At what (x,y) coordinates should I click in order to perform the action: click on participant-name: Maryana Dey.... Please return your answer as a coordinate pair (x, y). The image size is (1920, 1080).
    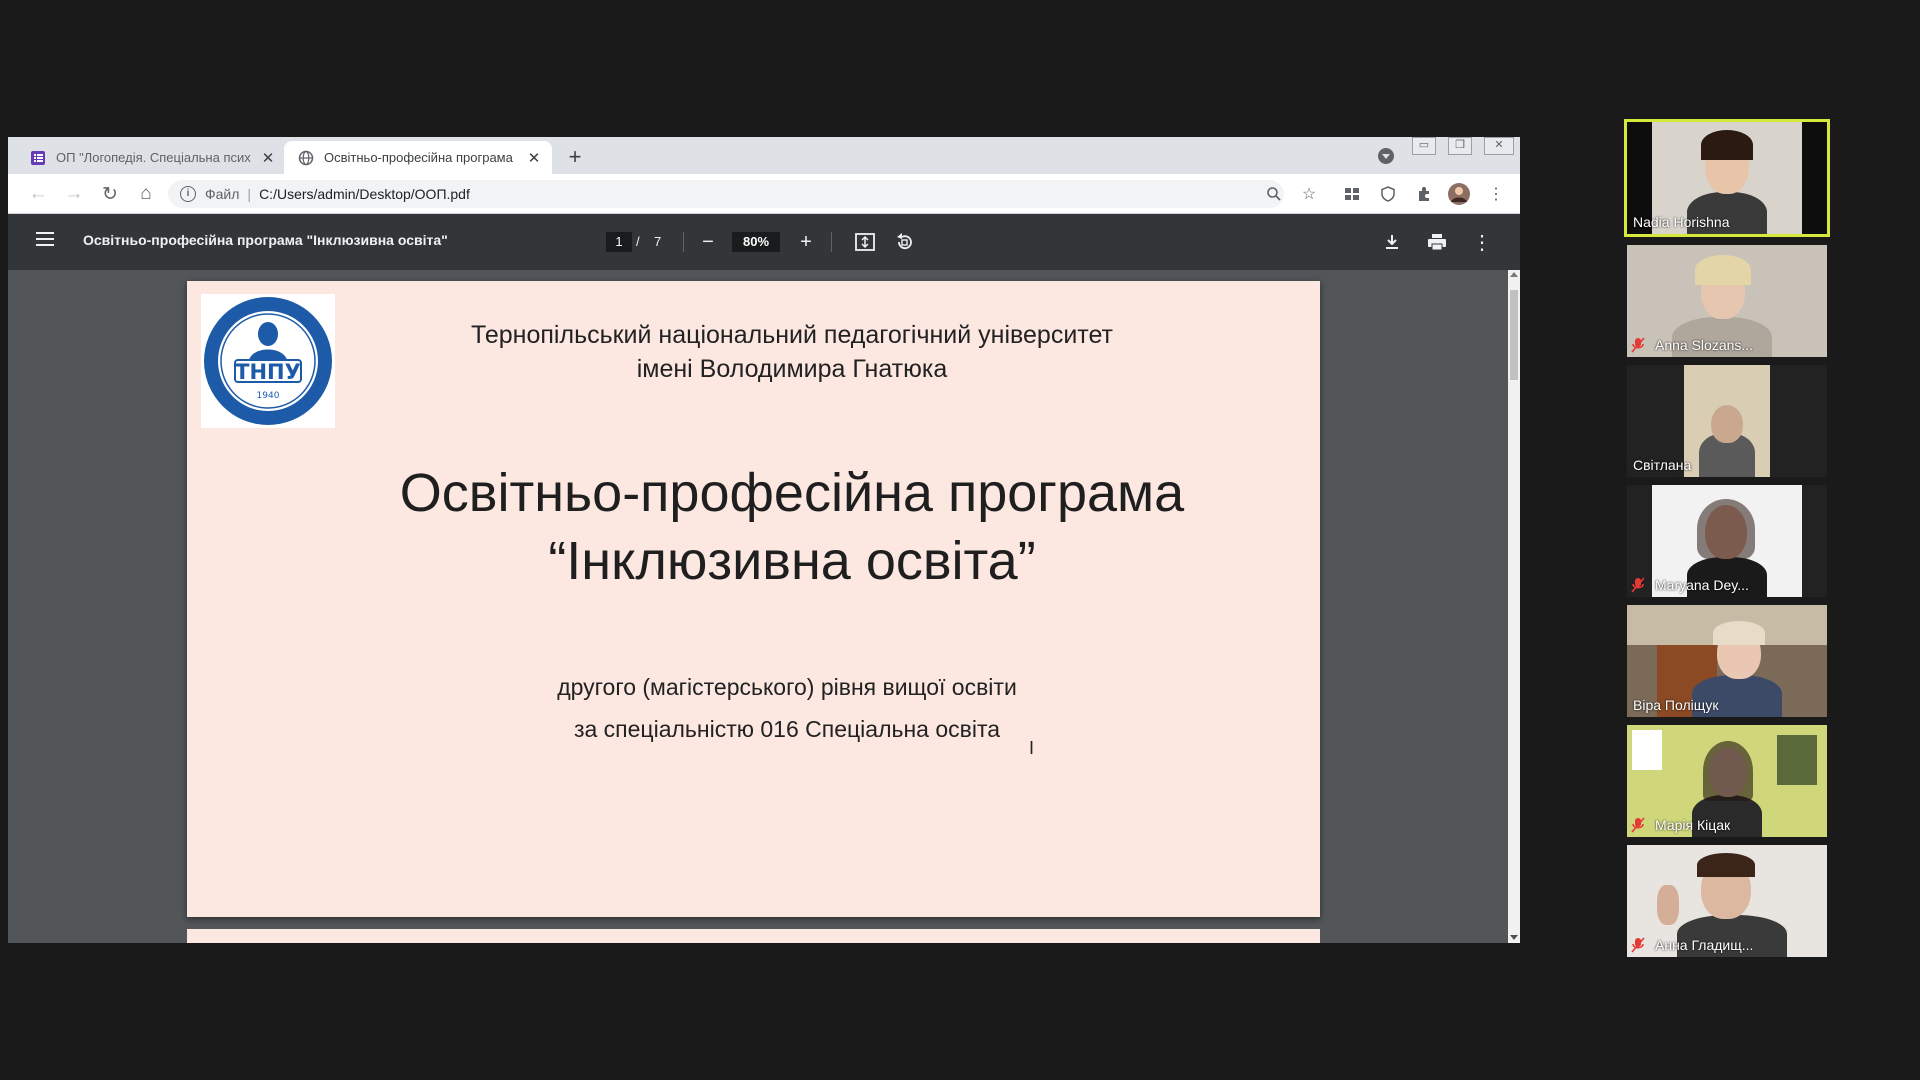
    Looking at the image, I should click on (1702, 585).